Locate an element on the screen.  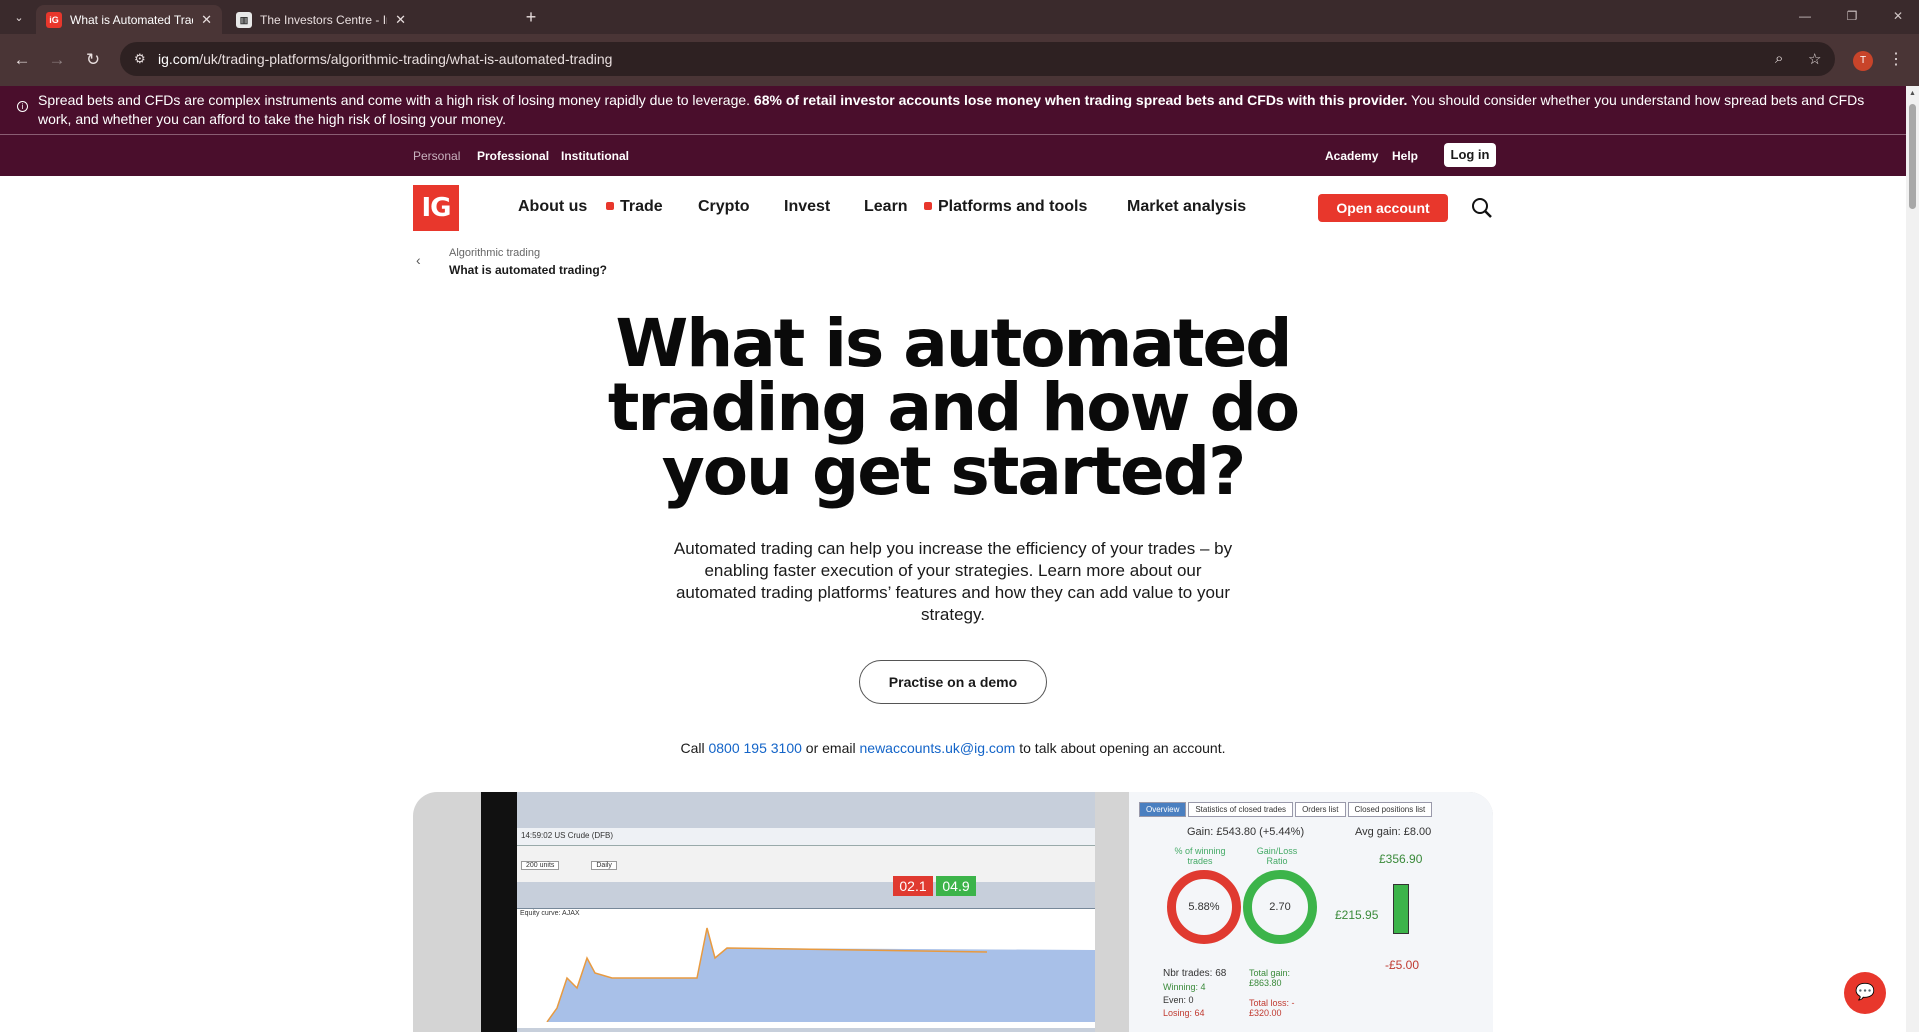
chat-icon: 💬 is located at coordinates (1865, 993).